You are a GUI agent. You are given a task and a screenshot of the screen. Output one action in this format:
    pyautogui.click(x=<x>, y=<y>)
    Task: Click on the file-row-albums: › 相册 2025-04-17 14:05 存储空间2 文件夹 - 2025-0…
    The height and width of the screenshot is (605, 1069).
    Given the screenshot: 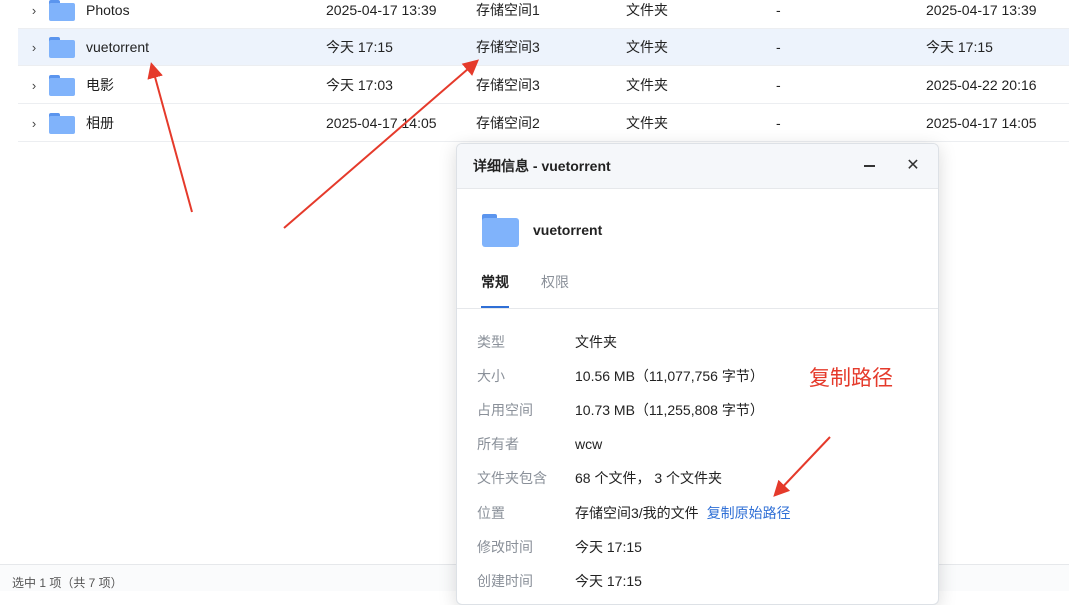 What is the action you would take?
    pyautogui.click(x=543, y=123)
    